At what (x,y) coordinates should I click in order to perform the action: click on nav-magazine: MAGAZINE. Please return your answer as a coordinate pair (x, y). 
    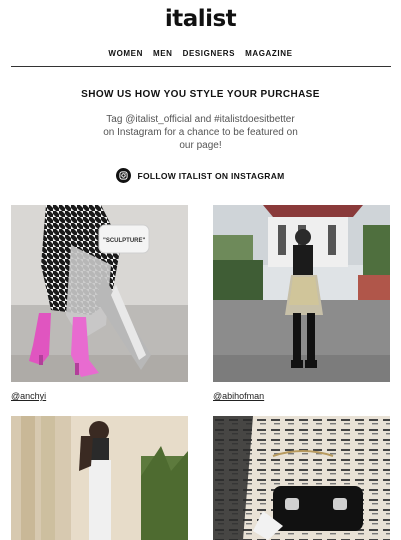
    Looking at the image, I should click on (268, 53).